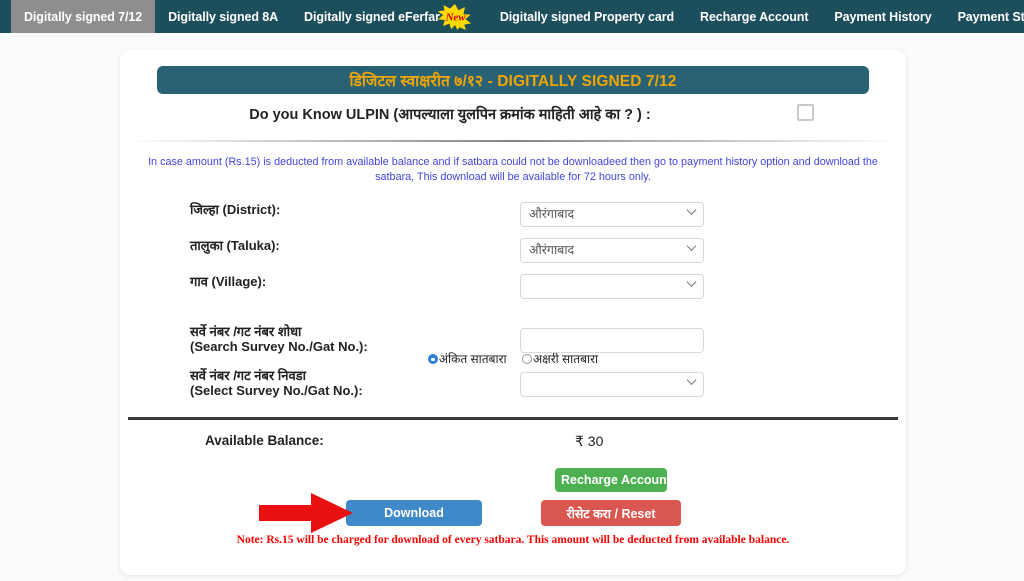  I want to click on nav-item-label: Digitally signed 7/12, so click(83, 16).